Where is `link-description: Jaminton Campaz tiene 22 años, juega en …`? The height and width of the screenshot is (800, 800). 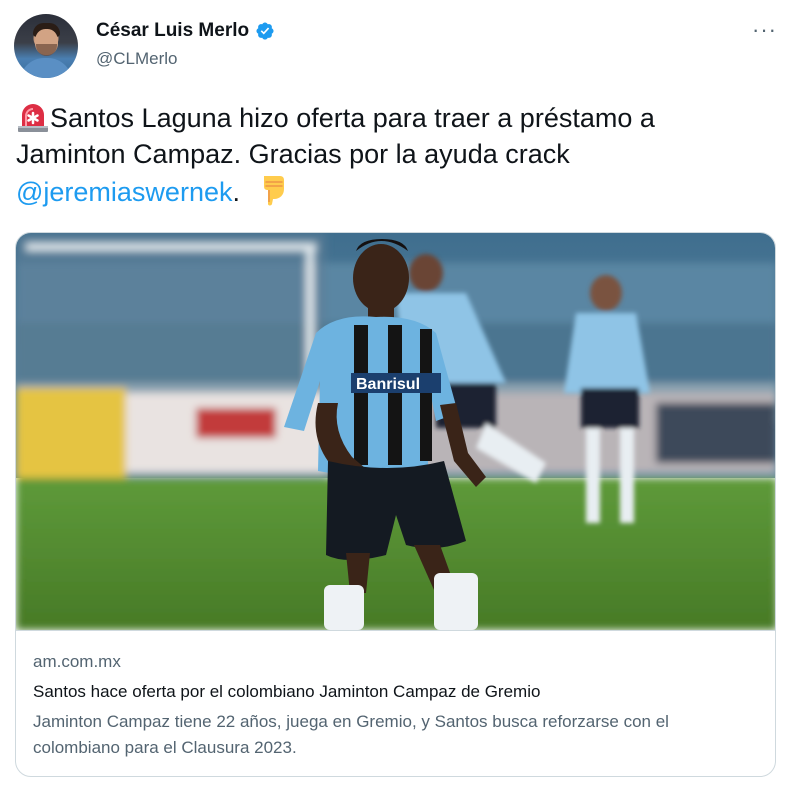 link-description: Jaminton Campaz tiene 22 años, juega en … is located at coordinates (351, 734).